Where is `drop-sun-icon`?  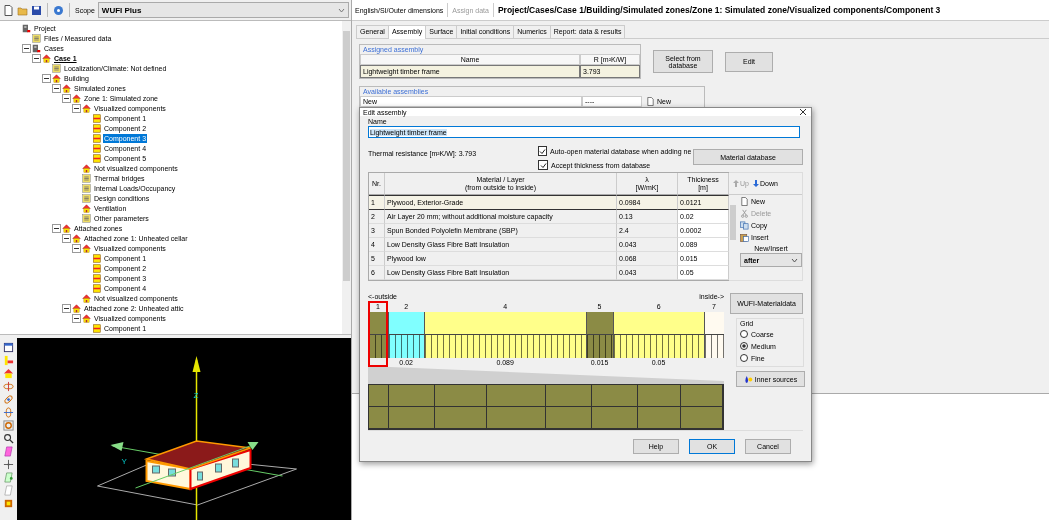
drop-sun-icon is located at coordinates (748, 379).